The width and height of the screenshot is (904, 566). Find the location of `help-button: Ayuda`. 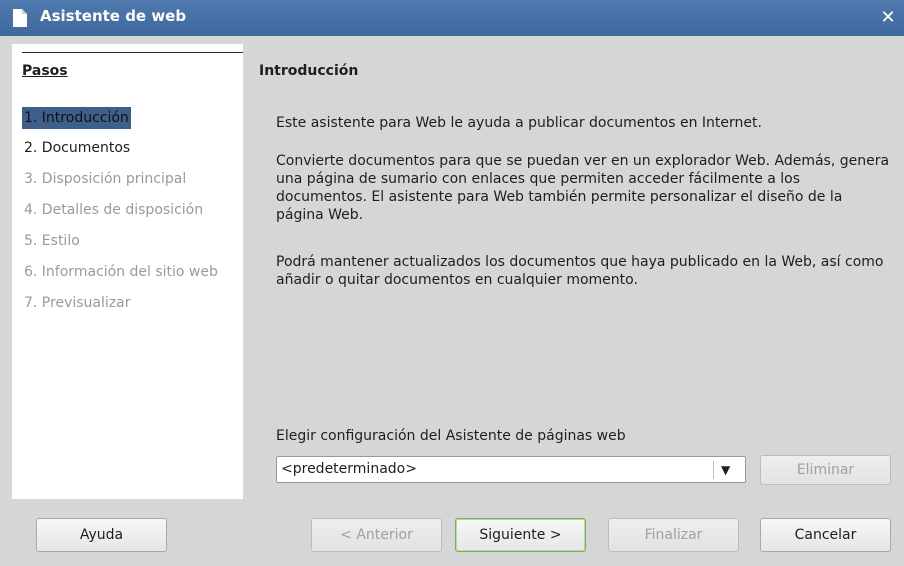

help-button: Ayuda is located at coordinates (101, 535).